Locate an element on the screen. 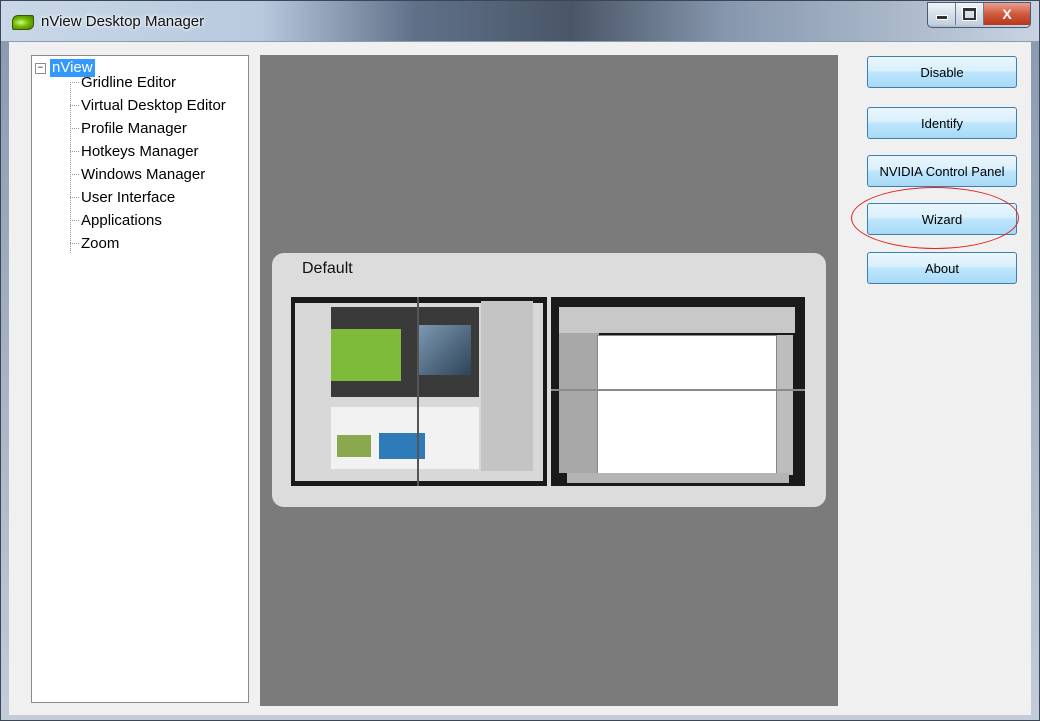 The image size is (1040, 721). wizard-annotation-circle is located at coordinates (935, 218).